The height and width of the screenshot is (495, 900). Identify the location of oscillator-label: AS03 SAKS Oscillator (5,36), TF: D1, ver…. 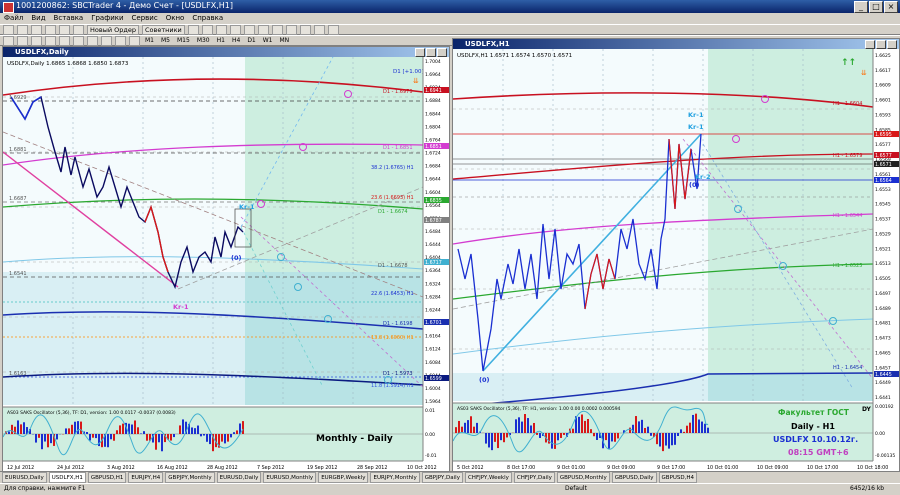
(91, 413).